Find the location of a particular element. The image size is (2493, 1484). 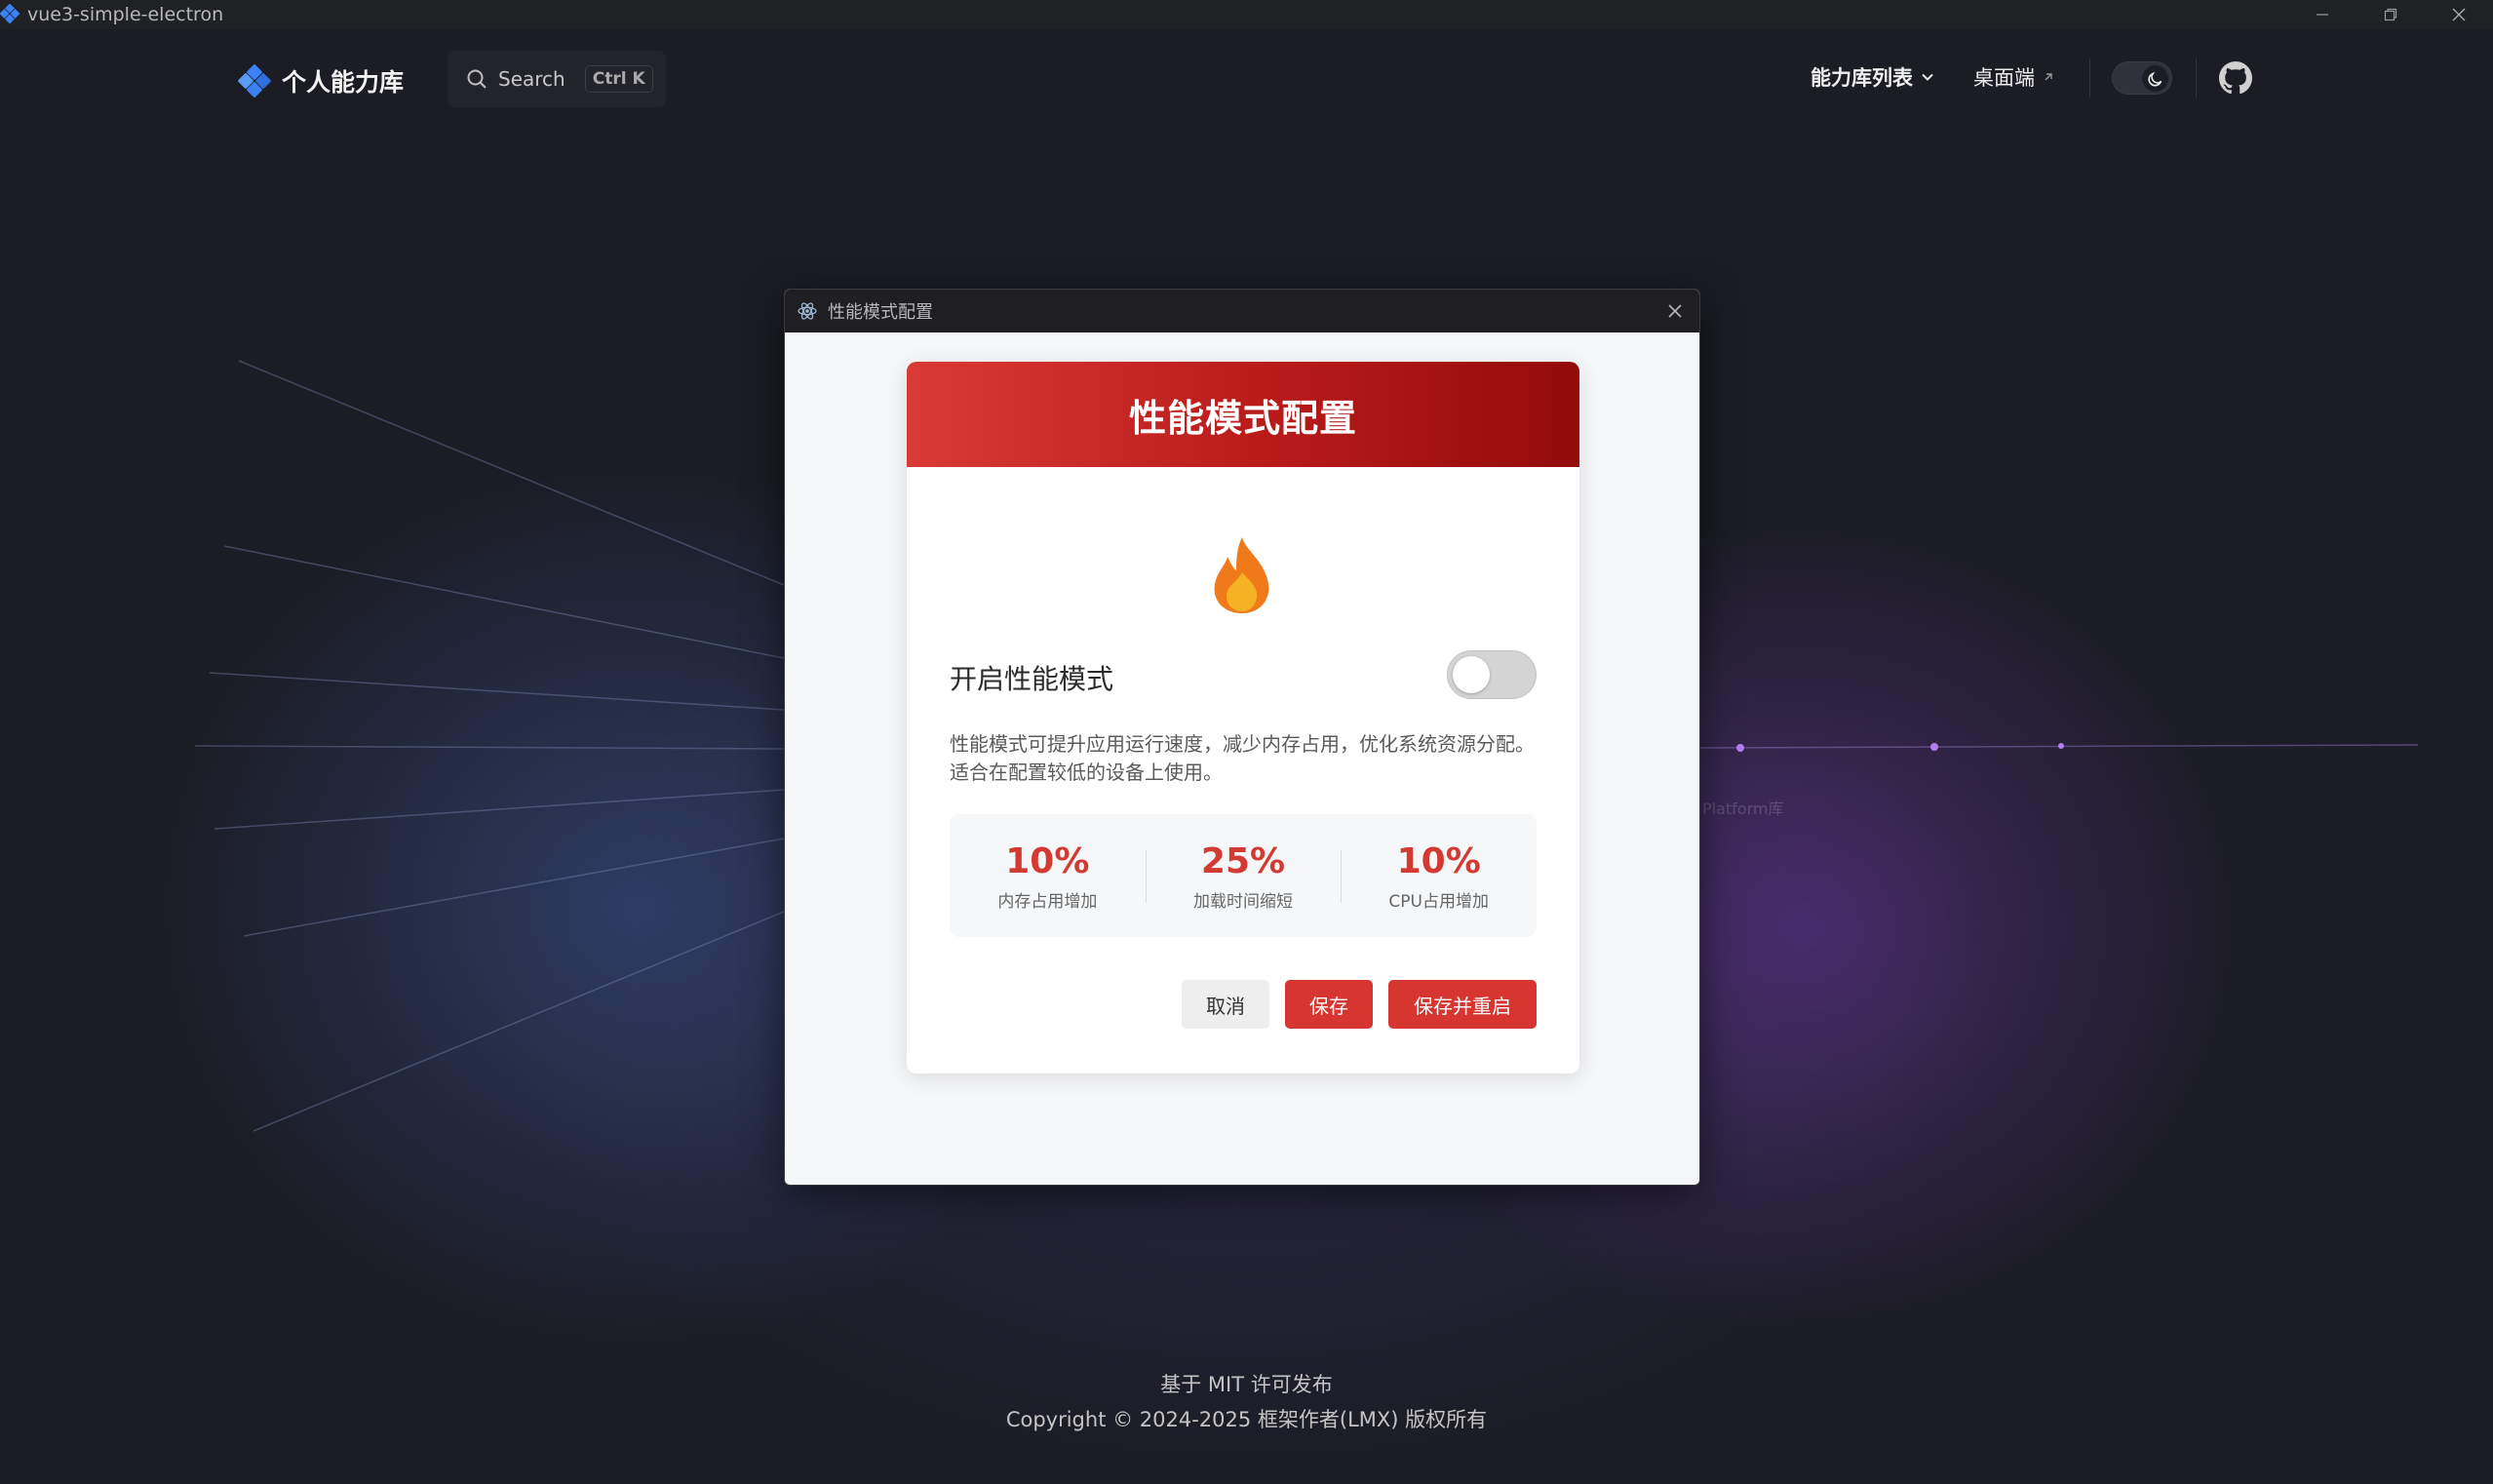

stat-item: 25% 加载时间缩短 is located at coordinates (1243, 876).